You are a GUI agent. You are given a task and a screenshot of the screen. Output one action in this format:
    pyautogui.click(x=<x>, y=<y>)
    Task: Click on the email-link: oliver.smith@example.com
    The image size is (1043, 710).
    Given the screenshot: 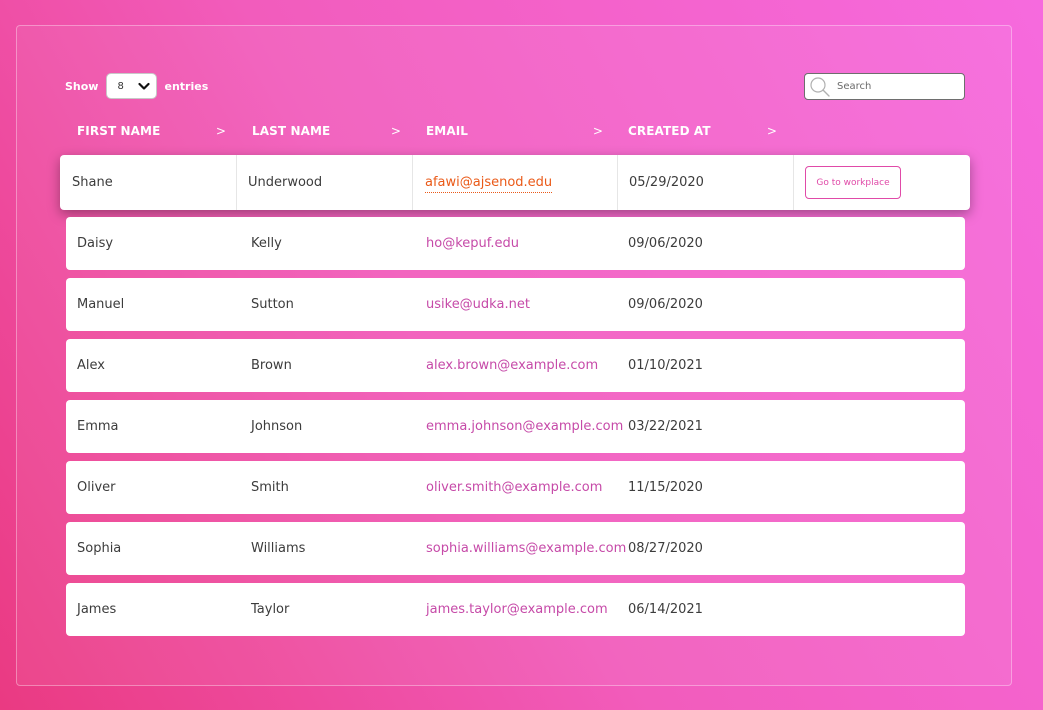 What is the action you would take?
    pyautogui.click(x=514, y=487)
    